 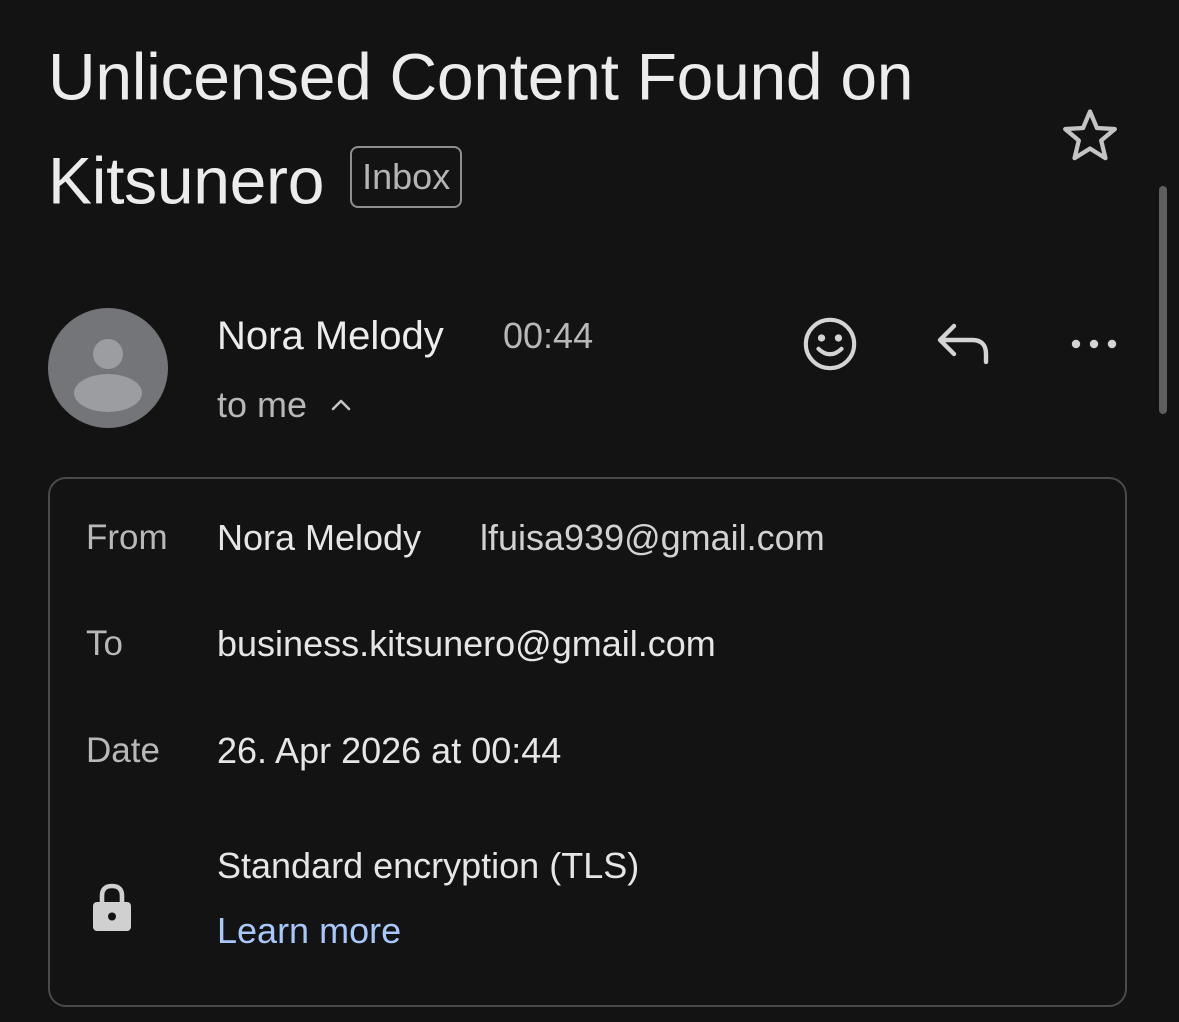 I want to click on date-label: Date, so click(x=123, y=750).